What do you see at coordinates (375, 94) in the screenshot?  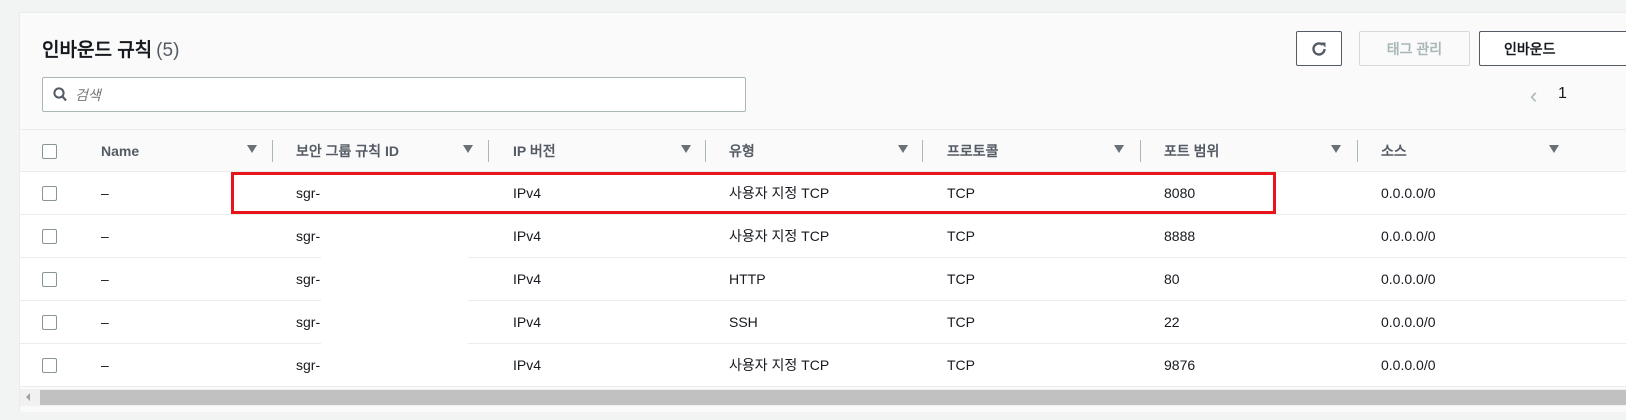 I see `search-input` at bounding box center [375, 94].